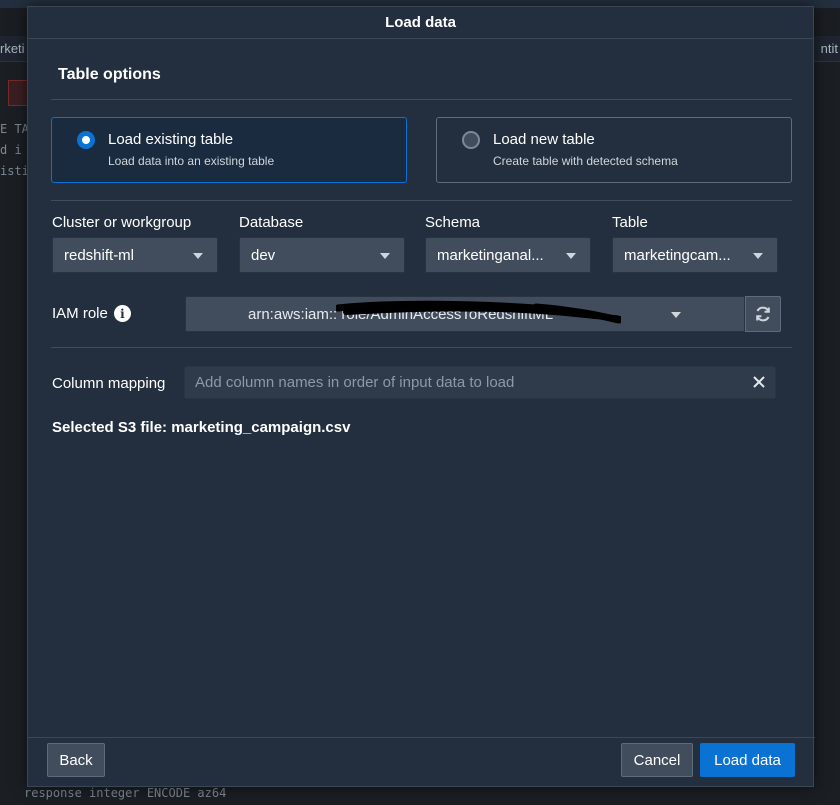 The width and height of the screenshot is (840, 805). What do you see at coordinates (471, 140) in the screenshot?
I see `radio-button` at bounding box center [471, 140].